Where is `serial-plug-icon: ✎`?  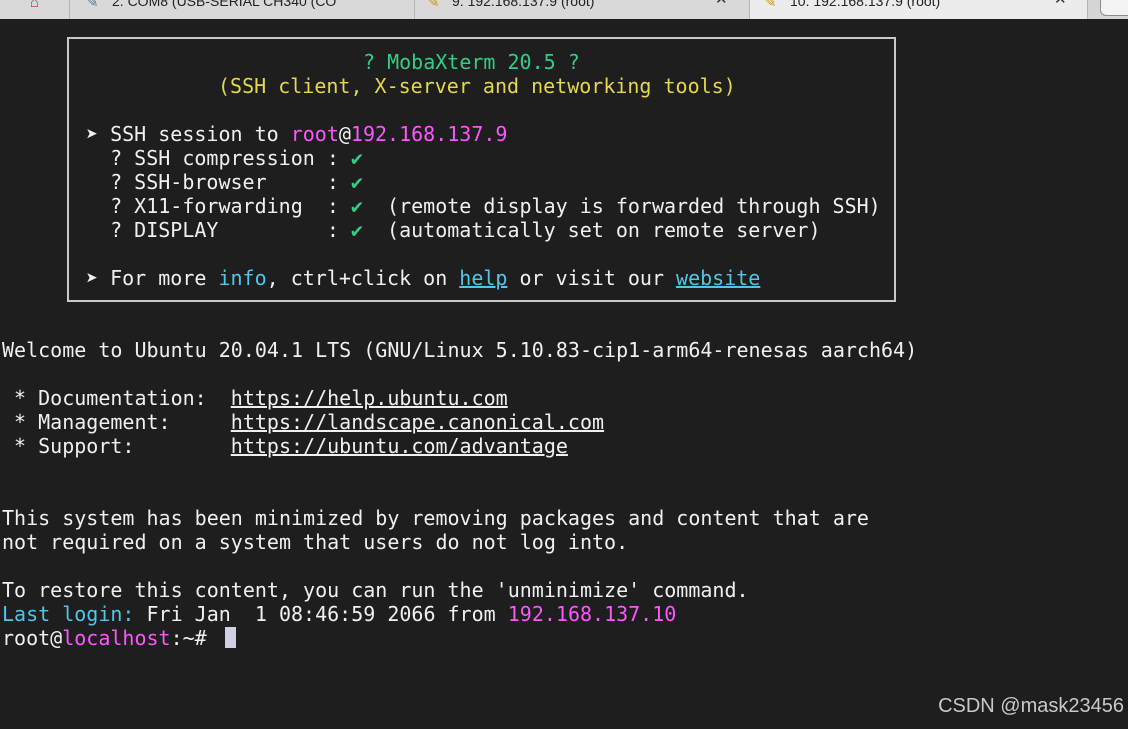
serial-plug-icon: ✎ is located at coordinates (92, 5).